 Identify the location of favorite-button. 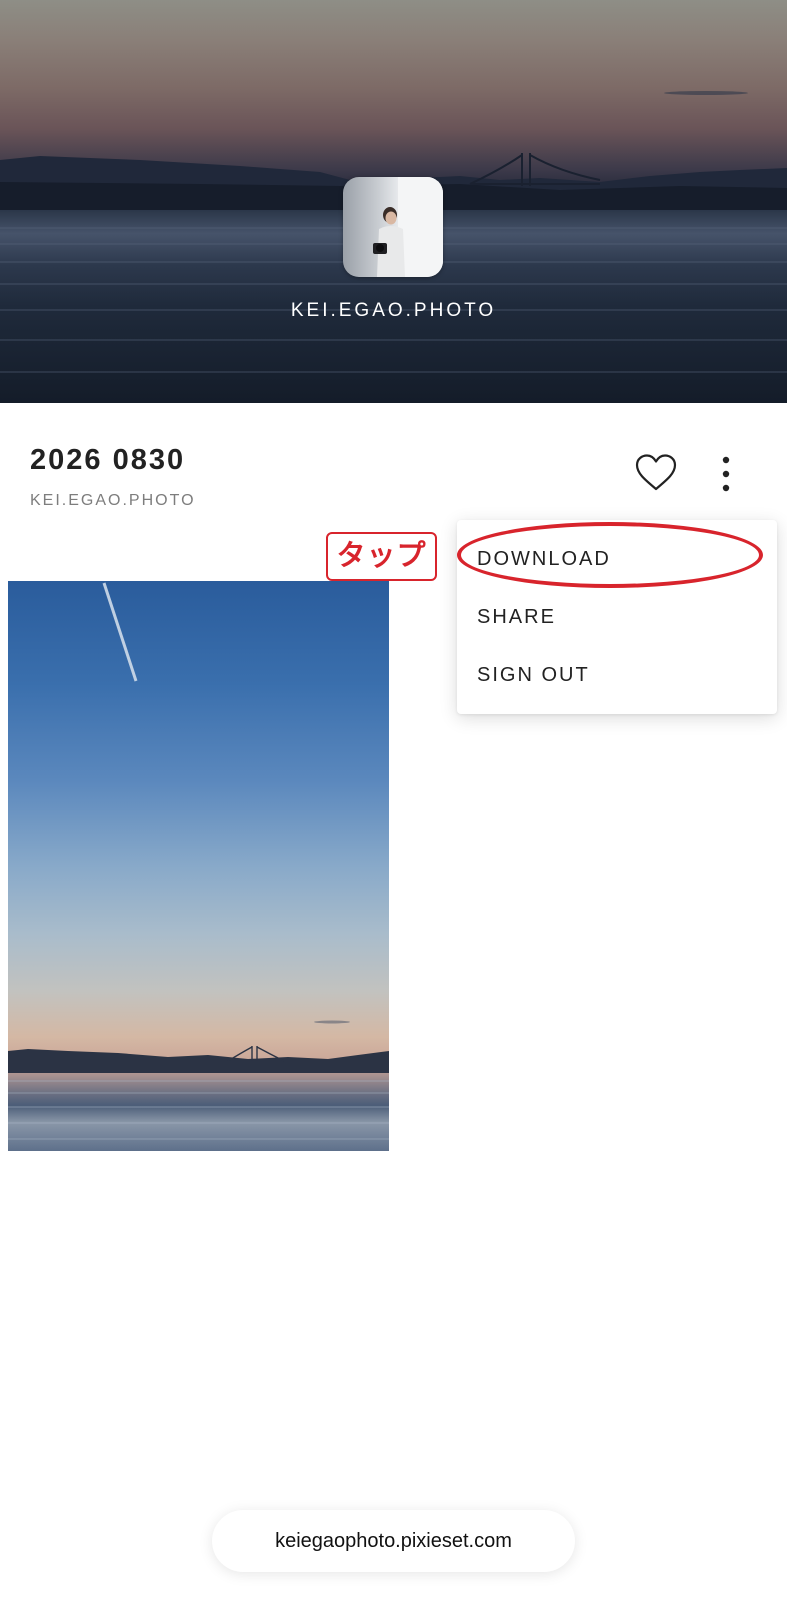
(656, 473).